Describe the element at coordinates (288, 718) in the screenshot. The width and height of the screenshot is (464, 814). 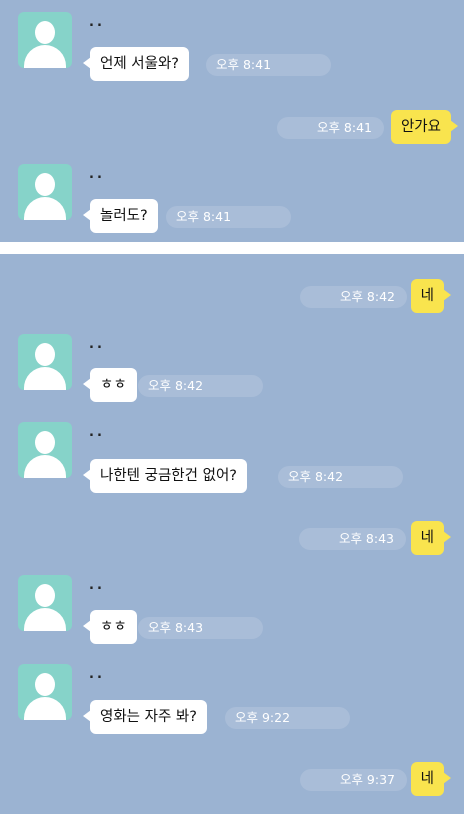
I see `message-time: 오후 9:22` at that location.